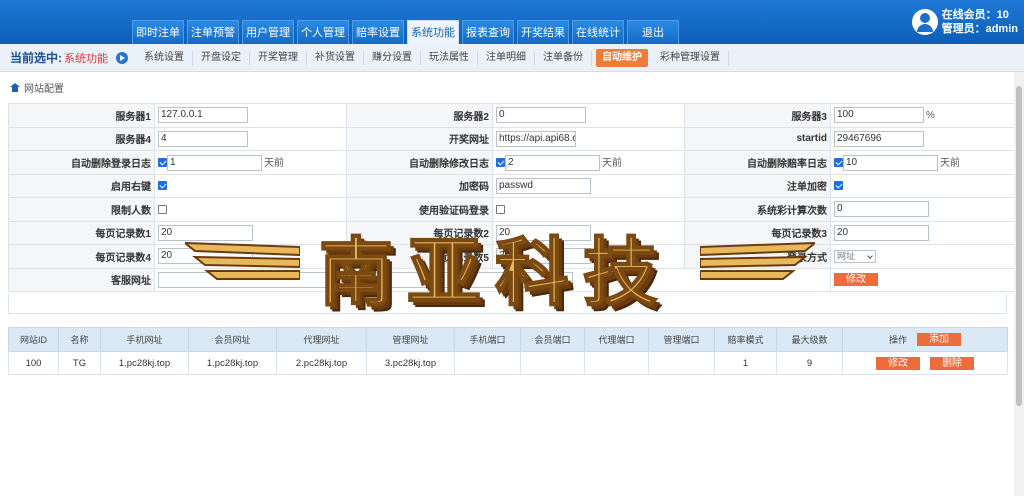 This screenshot has height=496, width=1024. Describe the element at coordinates (879, 115) in the screenshot. I see `server3-input: 100` at that location.